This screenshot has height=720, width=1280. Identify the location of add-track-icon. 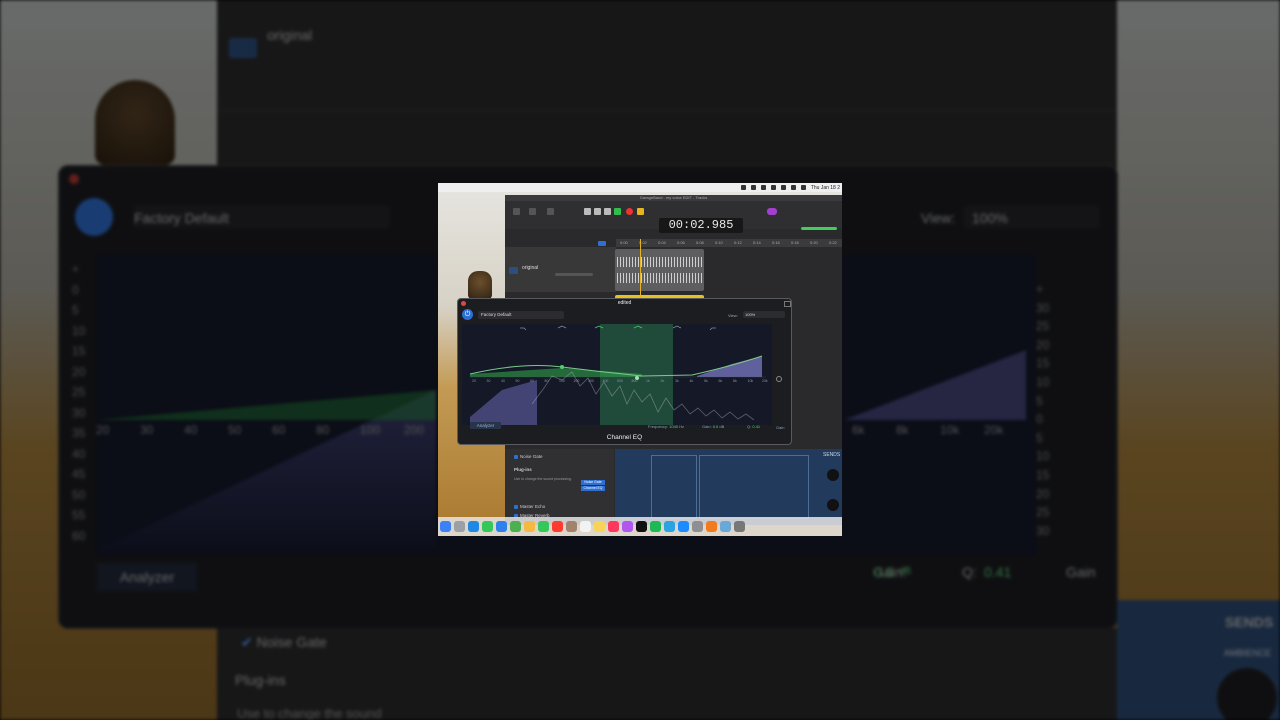
(602, 243).